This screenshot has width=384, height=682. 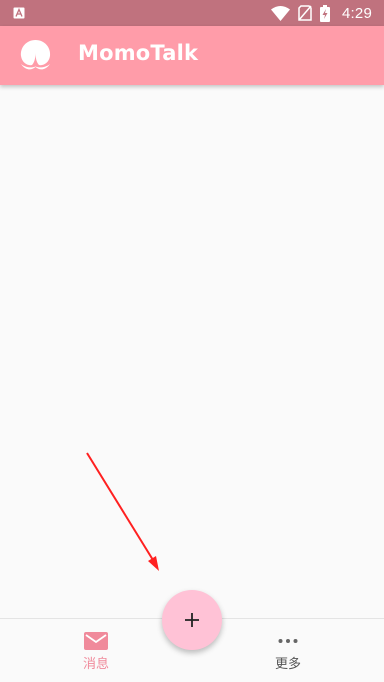 What do you see at coordinates (288, 650) in the screenshot?
I see `nav-item-more: 更多` at bounding box center [288, 650].